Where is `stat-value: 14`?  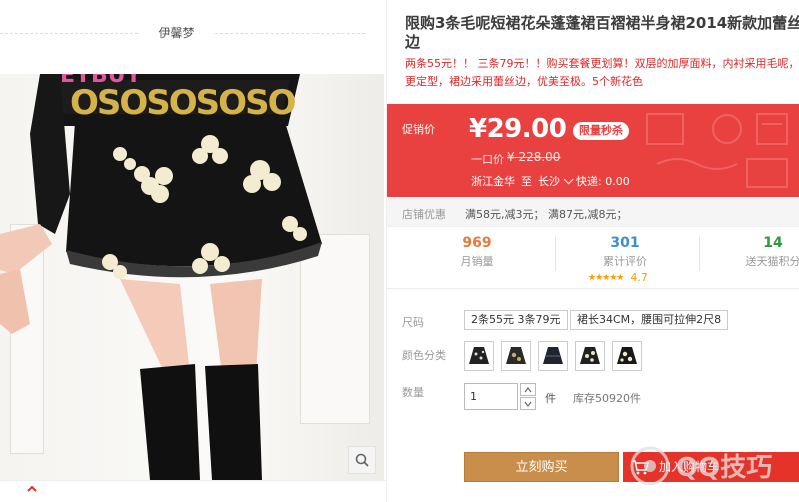 stat-value: 14 is located at coordinates (773, 243).